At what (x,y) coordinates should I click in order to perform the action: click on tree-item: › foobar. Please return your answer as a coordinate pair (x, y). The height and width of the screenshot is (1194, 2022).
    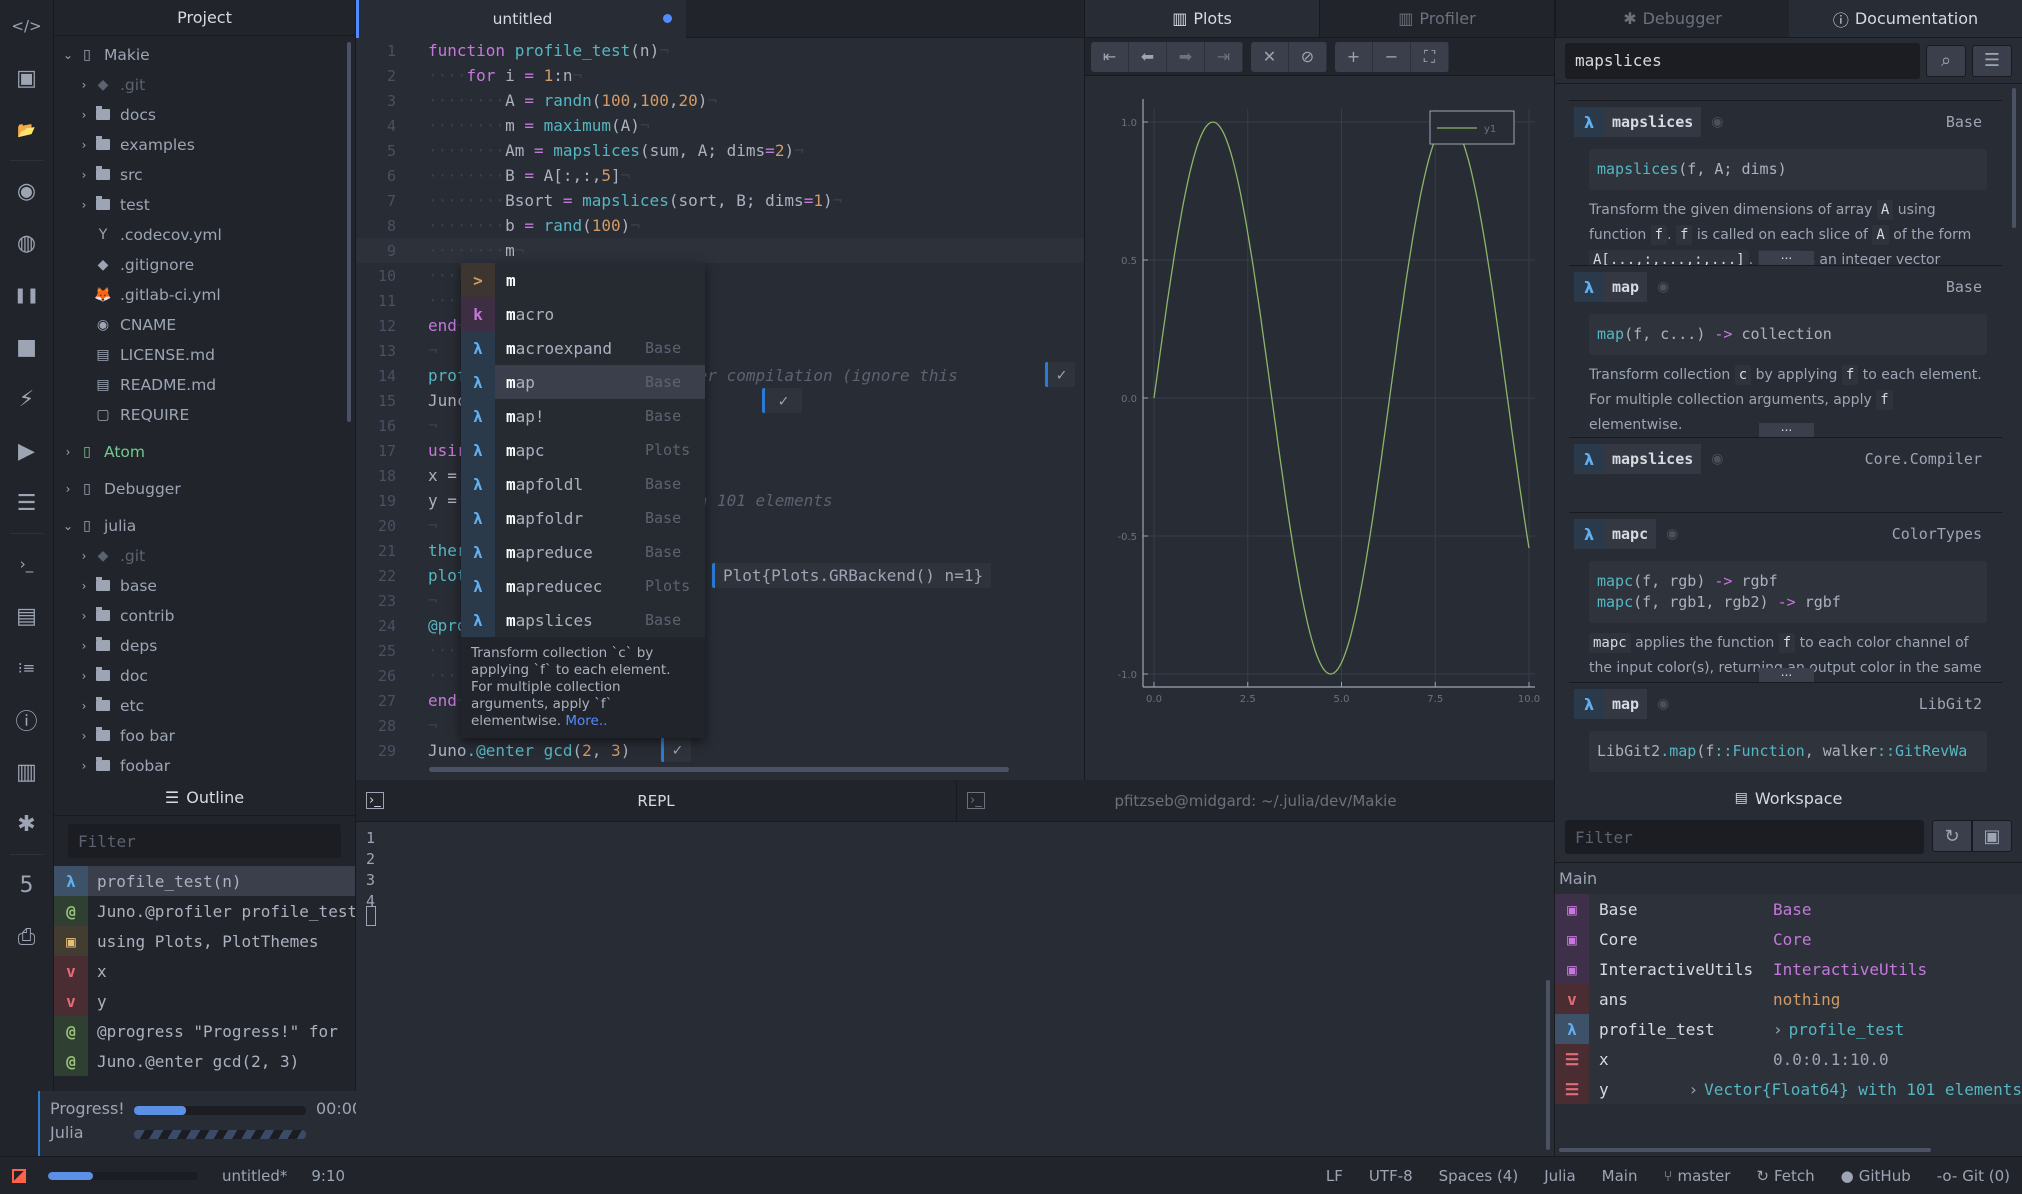
    Looking at the image, I should click on (204, 766).